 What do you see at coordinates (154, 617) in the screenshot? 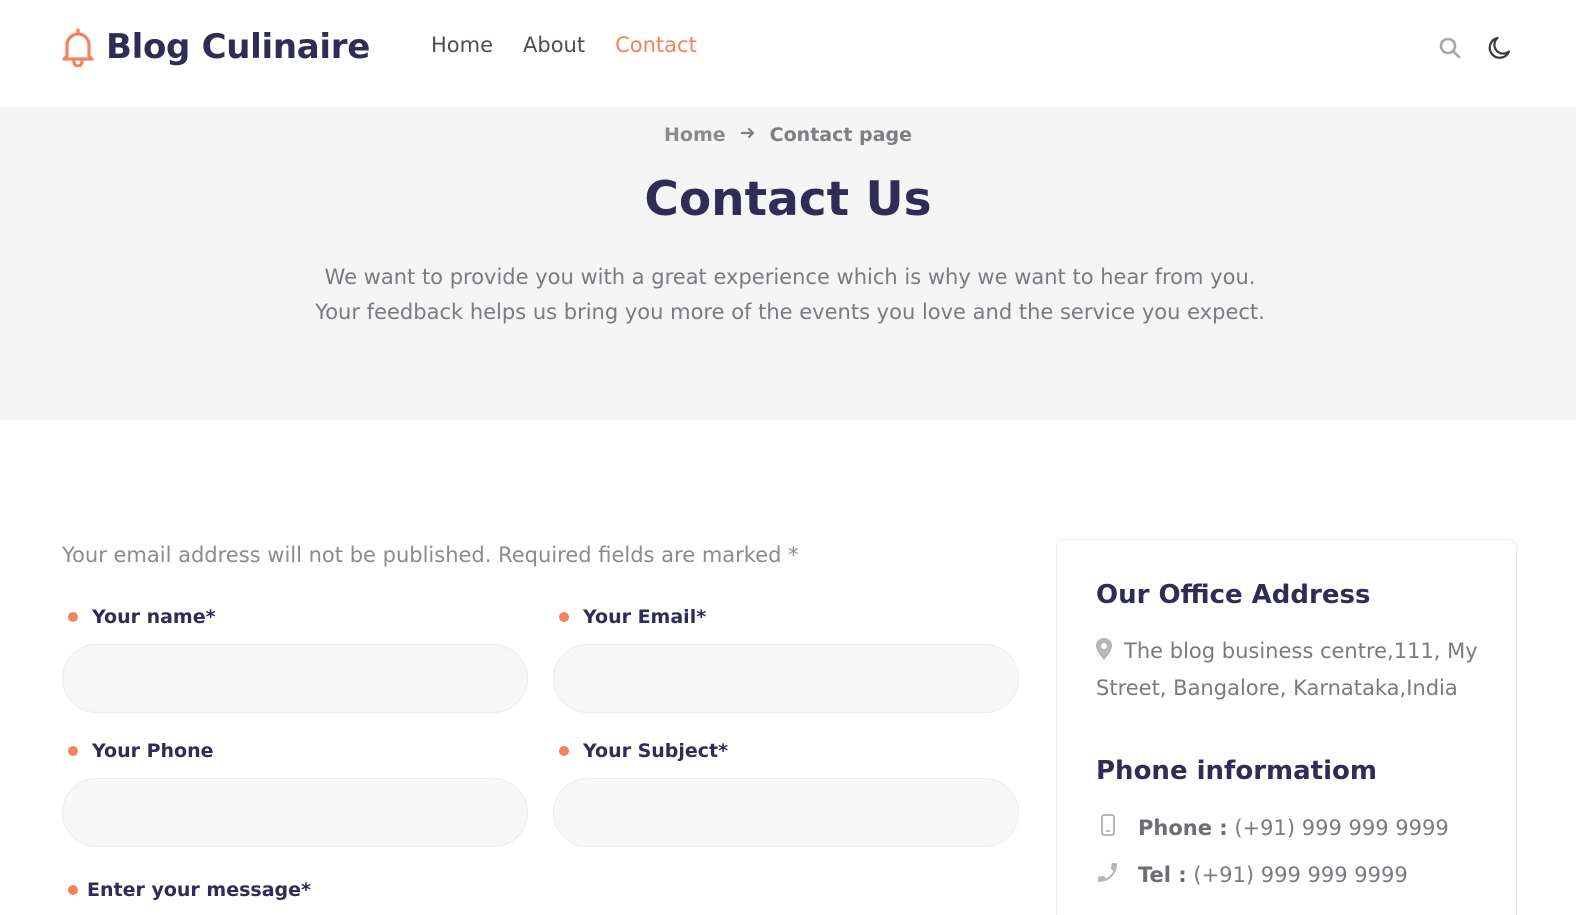
I see `name-label-text: Your name*` at bounding box center [154, 617].